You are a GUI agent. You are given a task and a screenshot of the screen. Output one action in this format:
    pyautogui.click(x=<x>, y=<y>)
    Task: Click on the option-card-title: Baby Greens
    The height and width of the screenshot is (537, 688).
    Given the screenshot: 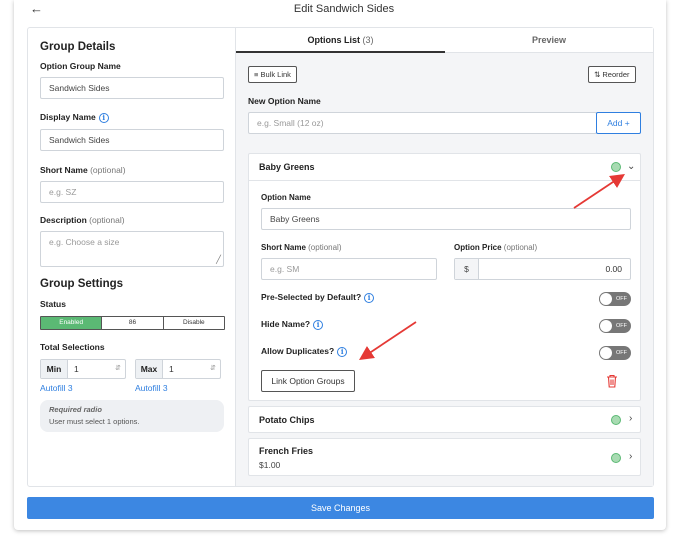 What is the action you would take?
    pyautogui.click(x=287, y=167)
    